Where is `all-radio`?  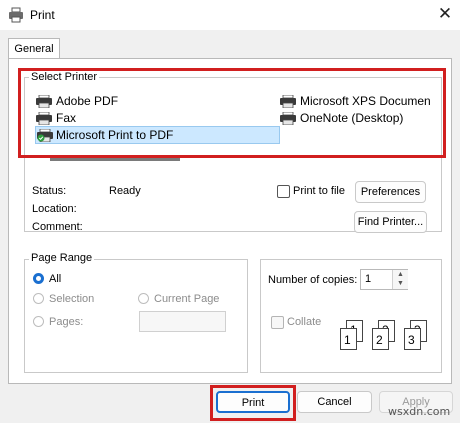 all-radio is located at coordinates (38, 278).